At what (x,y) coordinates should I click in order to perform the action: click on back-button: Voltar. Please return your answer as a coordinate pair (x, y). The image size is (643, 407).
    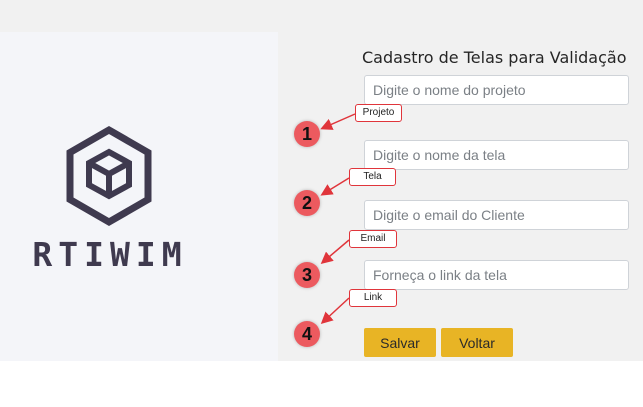
    Looking at the image, I should click on (477, 342).